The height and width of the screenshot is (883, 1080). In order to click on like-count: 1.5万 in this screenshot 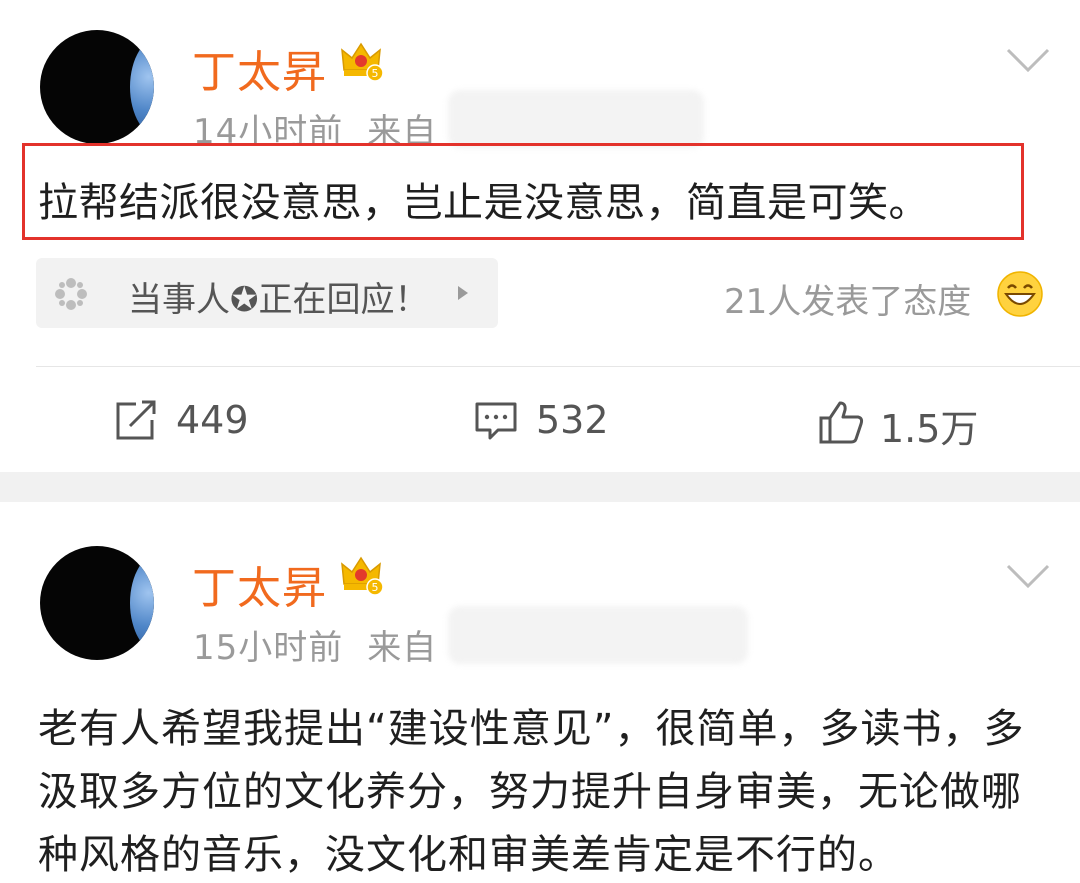, I will do `click(929, 429)`.